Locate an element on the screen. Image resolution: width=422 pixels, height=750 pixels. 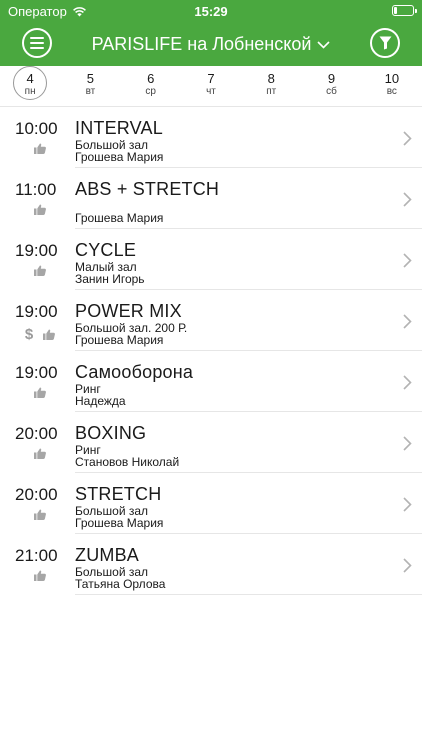
class-trainer: Становов Николай is located at coordinates (127, 462).